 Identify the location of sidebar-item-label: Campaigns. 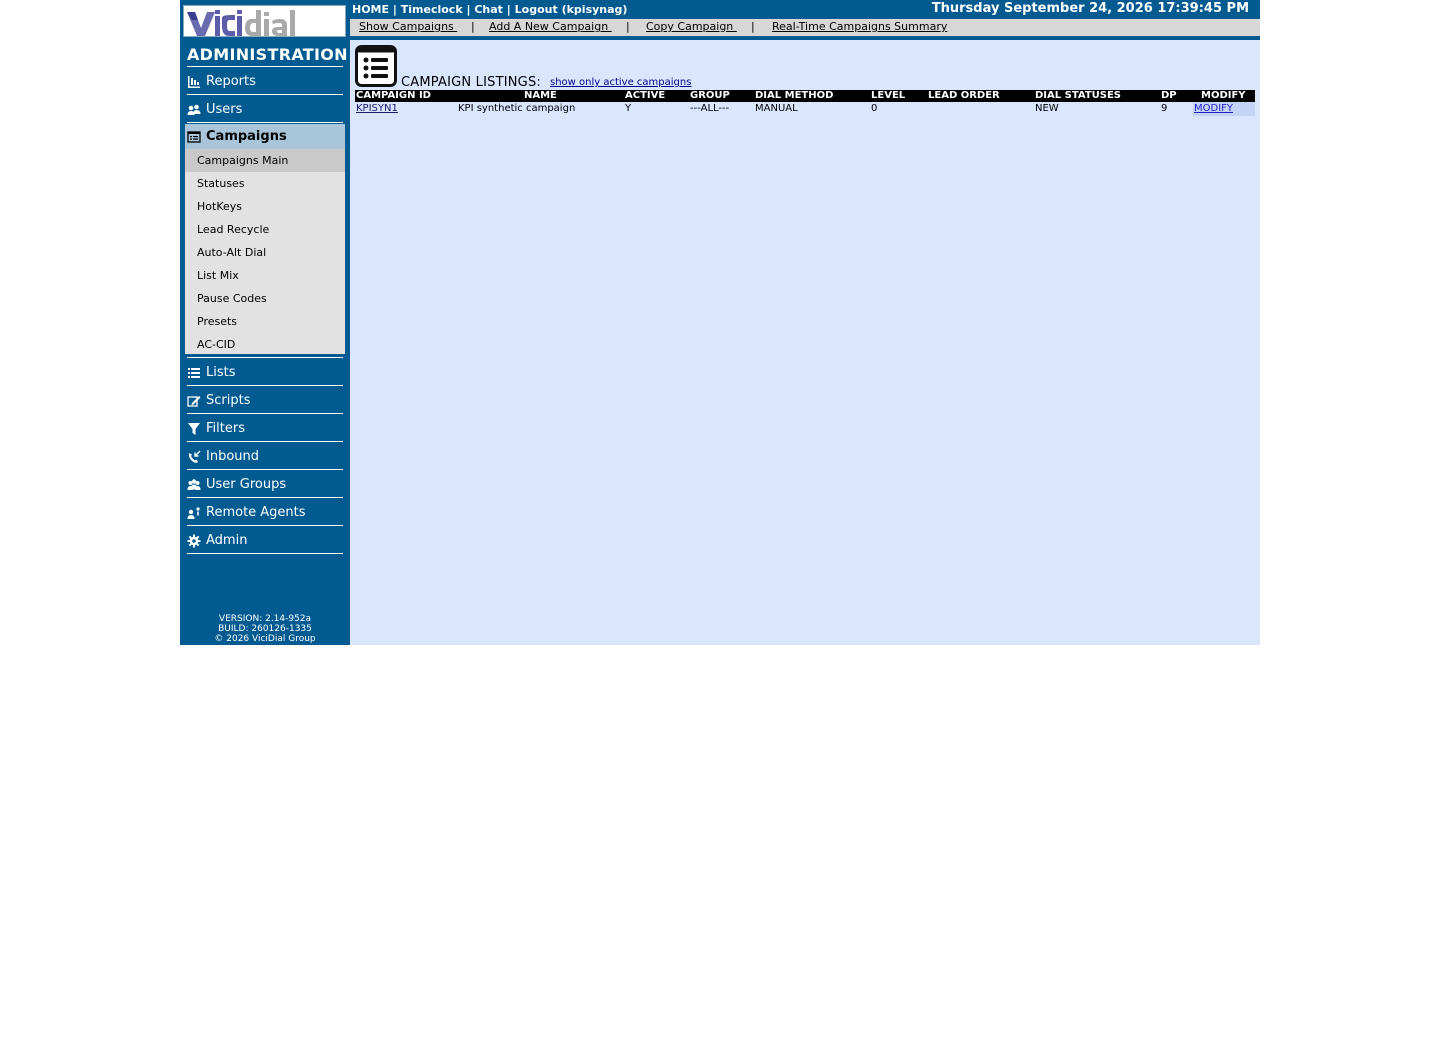
(246, 136).